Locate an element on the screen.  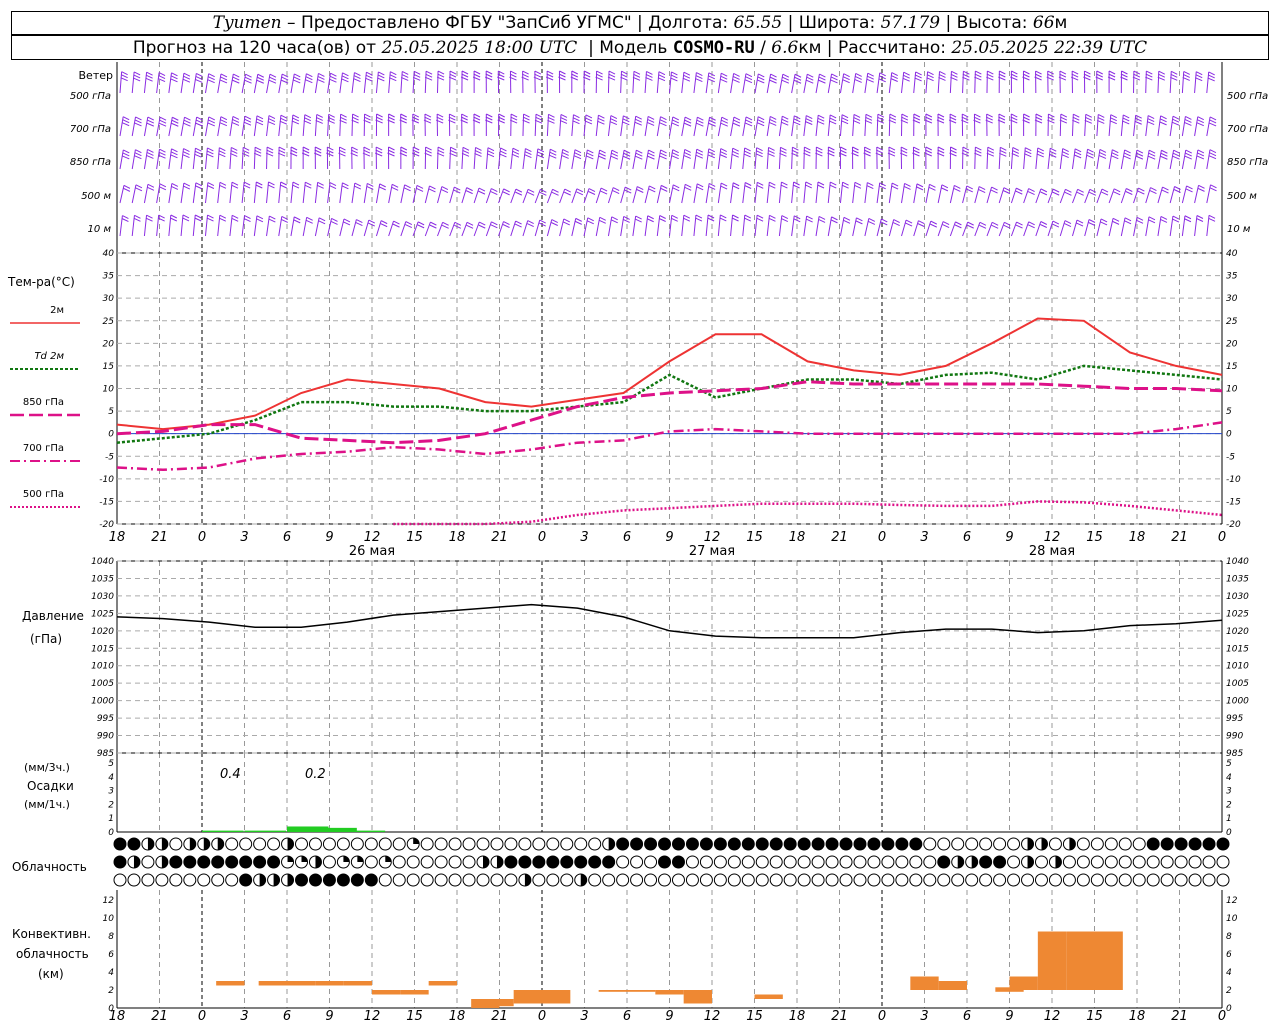
y-tick-label: 2 is located at coordinates (1229, 991).